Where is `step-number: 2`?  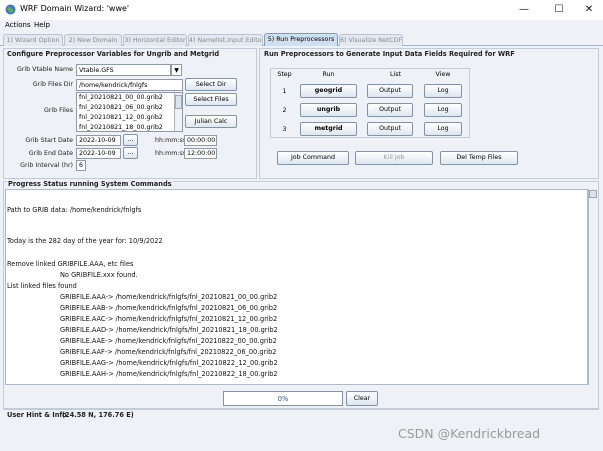
step-number: 2 is located at coordinates (284, 110).